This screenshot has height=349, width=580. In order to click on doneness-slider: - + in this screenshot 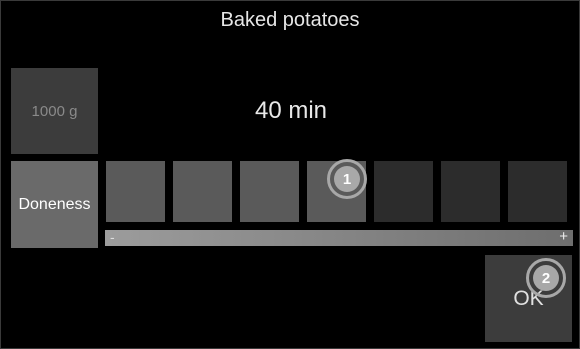, I will do `click(339, 237)`.